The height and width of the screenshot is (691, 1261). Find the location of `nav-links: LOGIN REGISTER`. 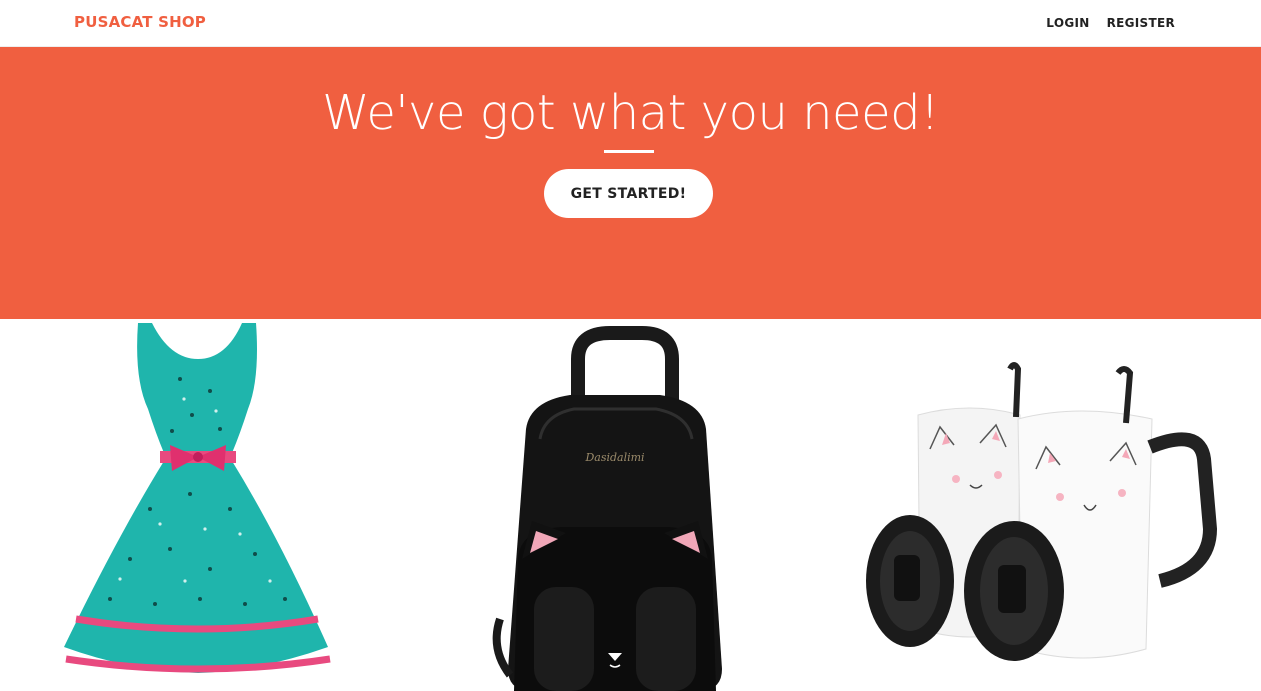

nav-links: LOGIN REGISTER is located at coordinates (1110, 23).